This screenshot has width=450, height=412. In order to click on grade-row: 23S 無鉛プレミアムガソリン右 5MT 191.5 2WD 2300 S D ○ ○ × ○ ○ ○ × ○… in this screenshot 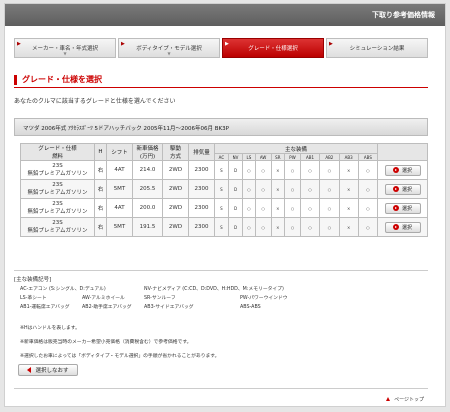, I will do `click(224, 227)`.